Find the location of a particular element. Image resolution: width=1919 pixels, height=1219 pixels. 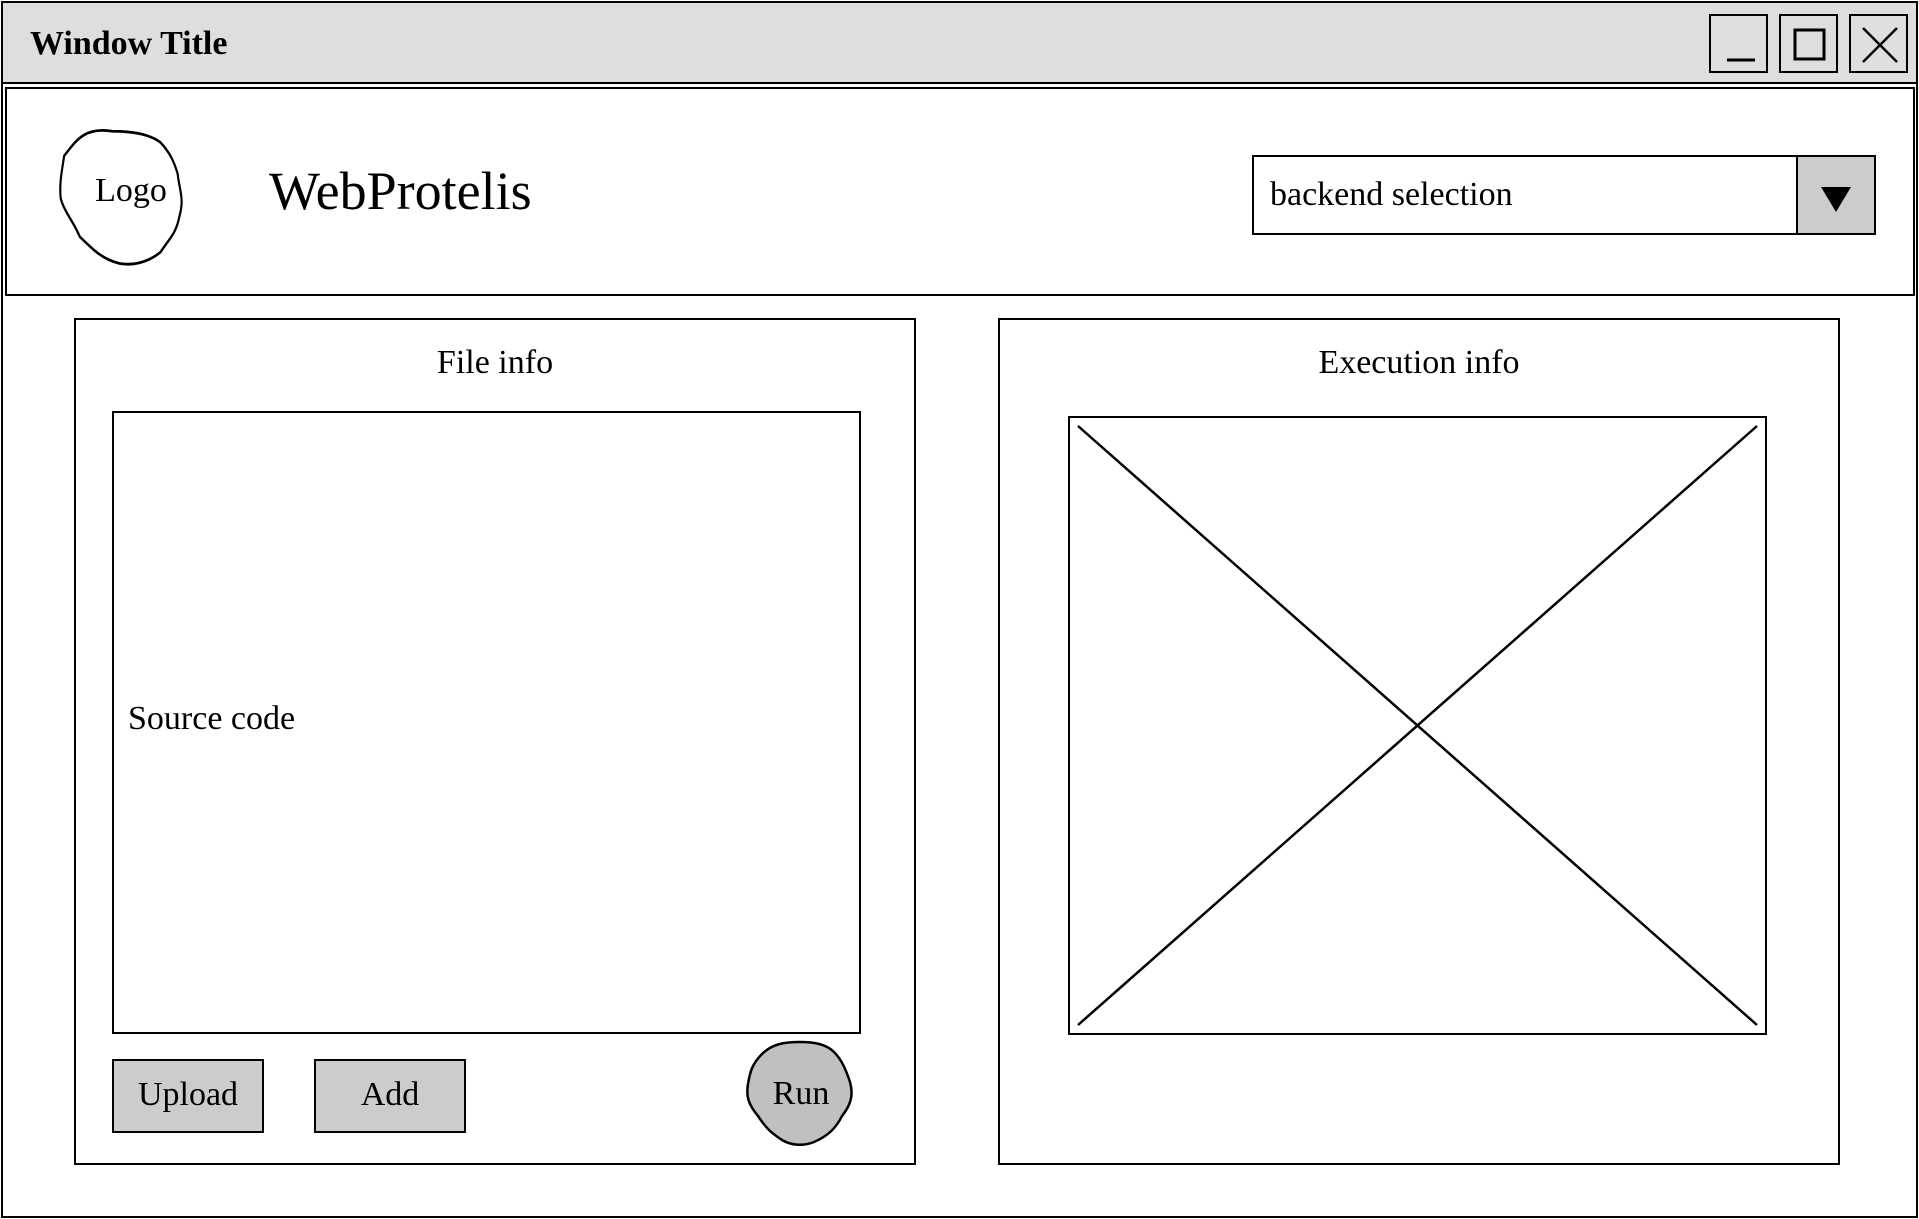

backend-select-value: backend selection is located at coordinates (1391, 194).